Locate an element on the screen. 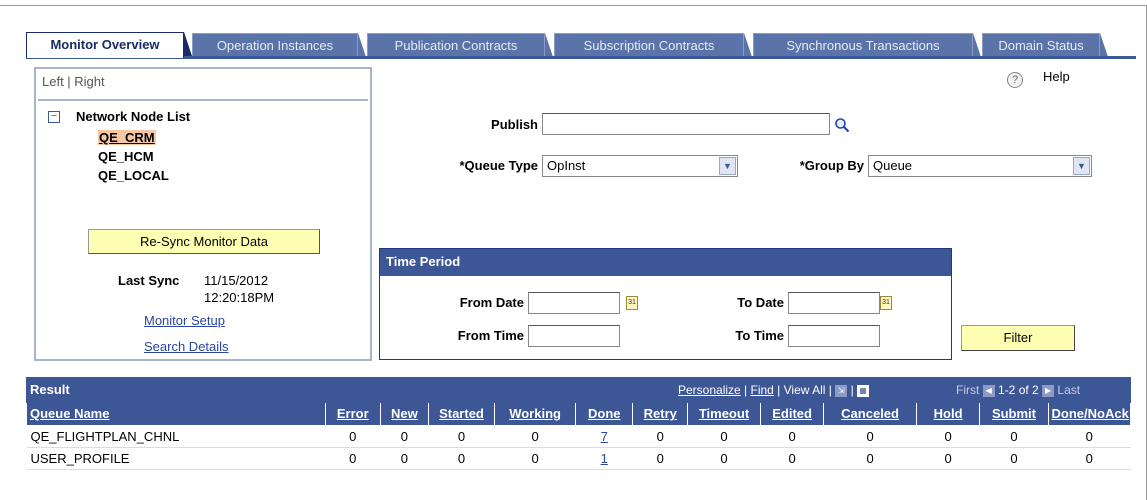 This screenshot has width=1147, height=500. last-sync-date: 11/15/2012 is located at coordinates (236, 280).